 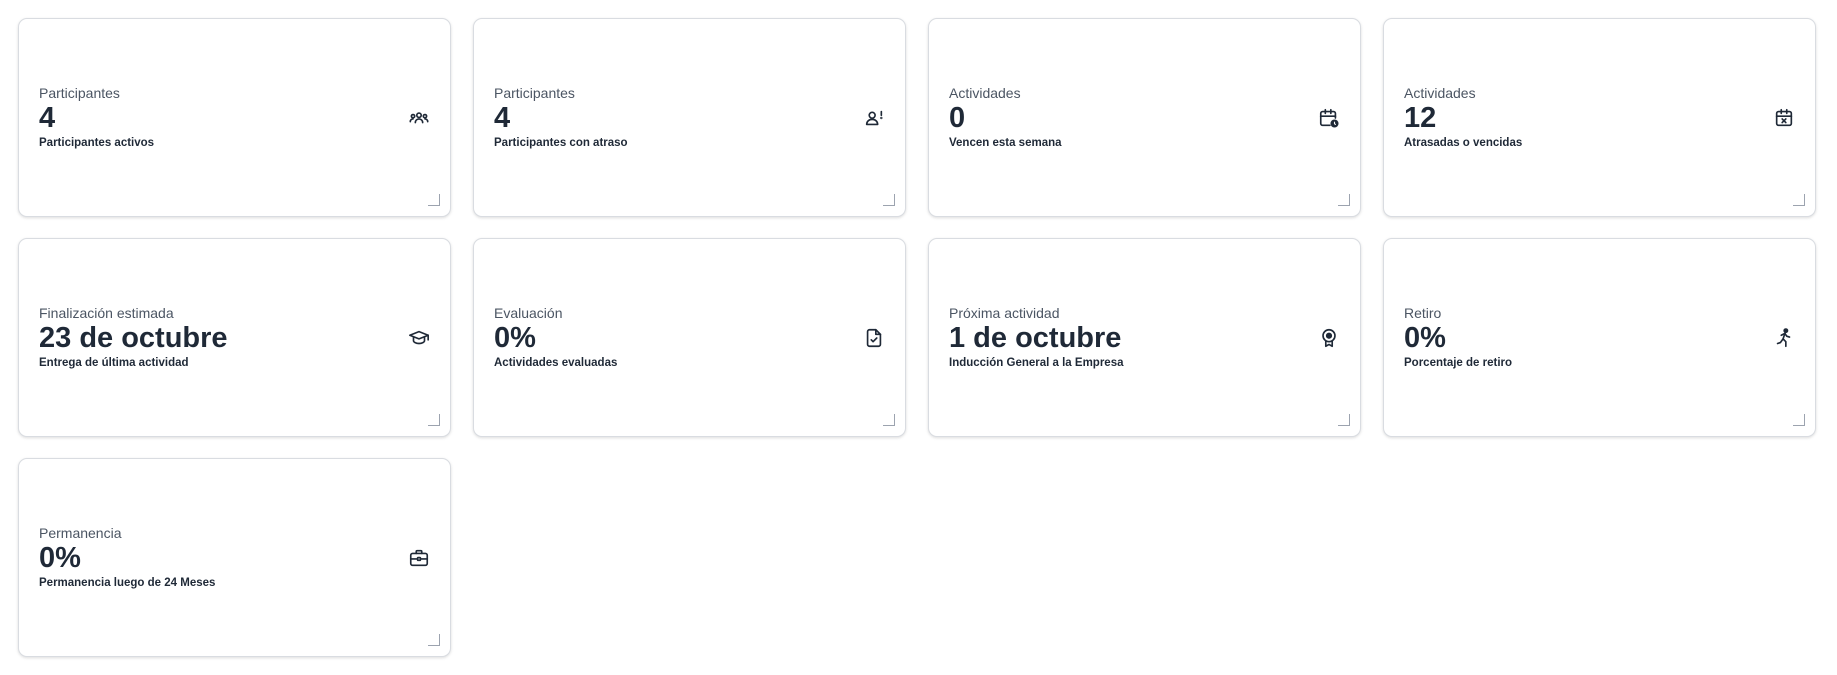 What do you see at coordinates (1463, 143) in the screenshot?
I see `stat-description: Atrasadas o vencidas` at bounding box center [1463, 143].